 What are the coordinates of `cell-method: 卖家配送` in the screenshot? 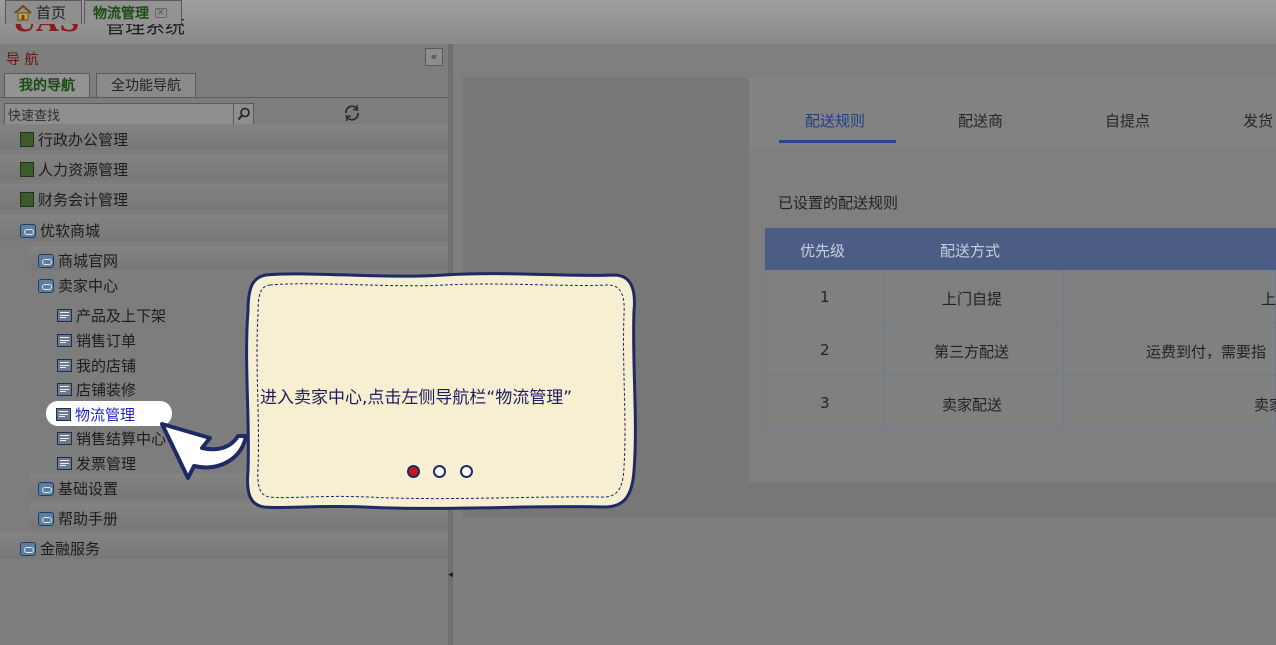 It's located at (972, 405).